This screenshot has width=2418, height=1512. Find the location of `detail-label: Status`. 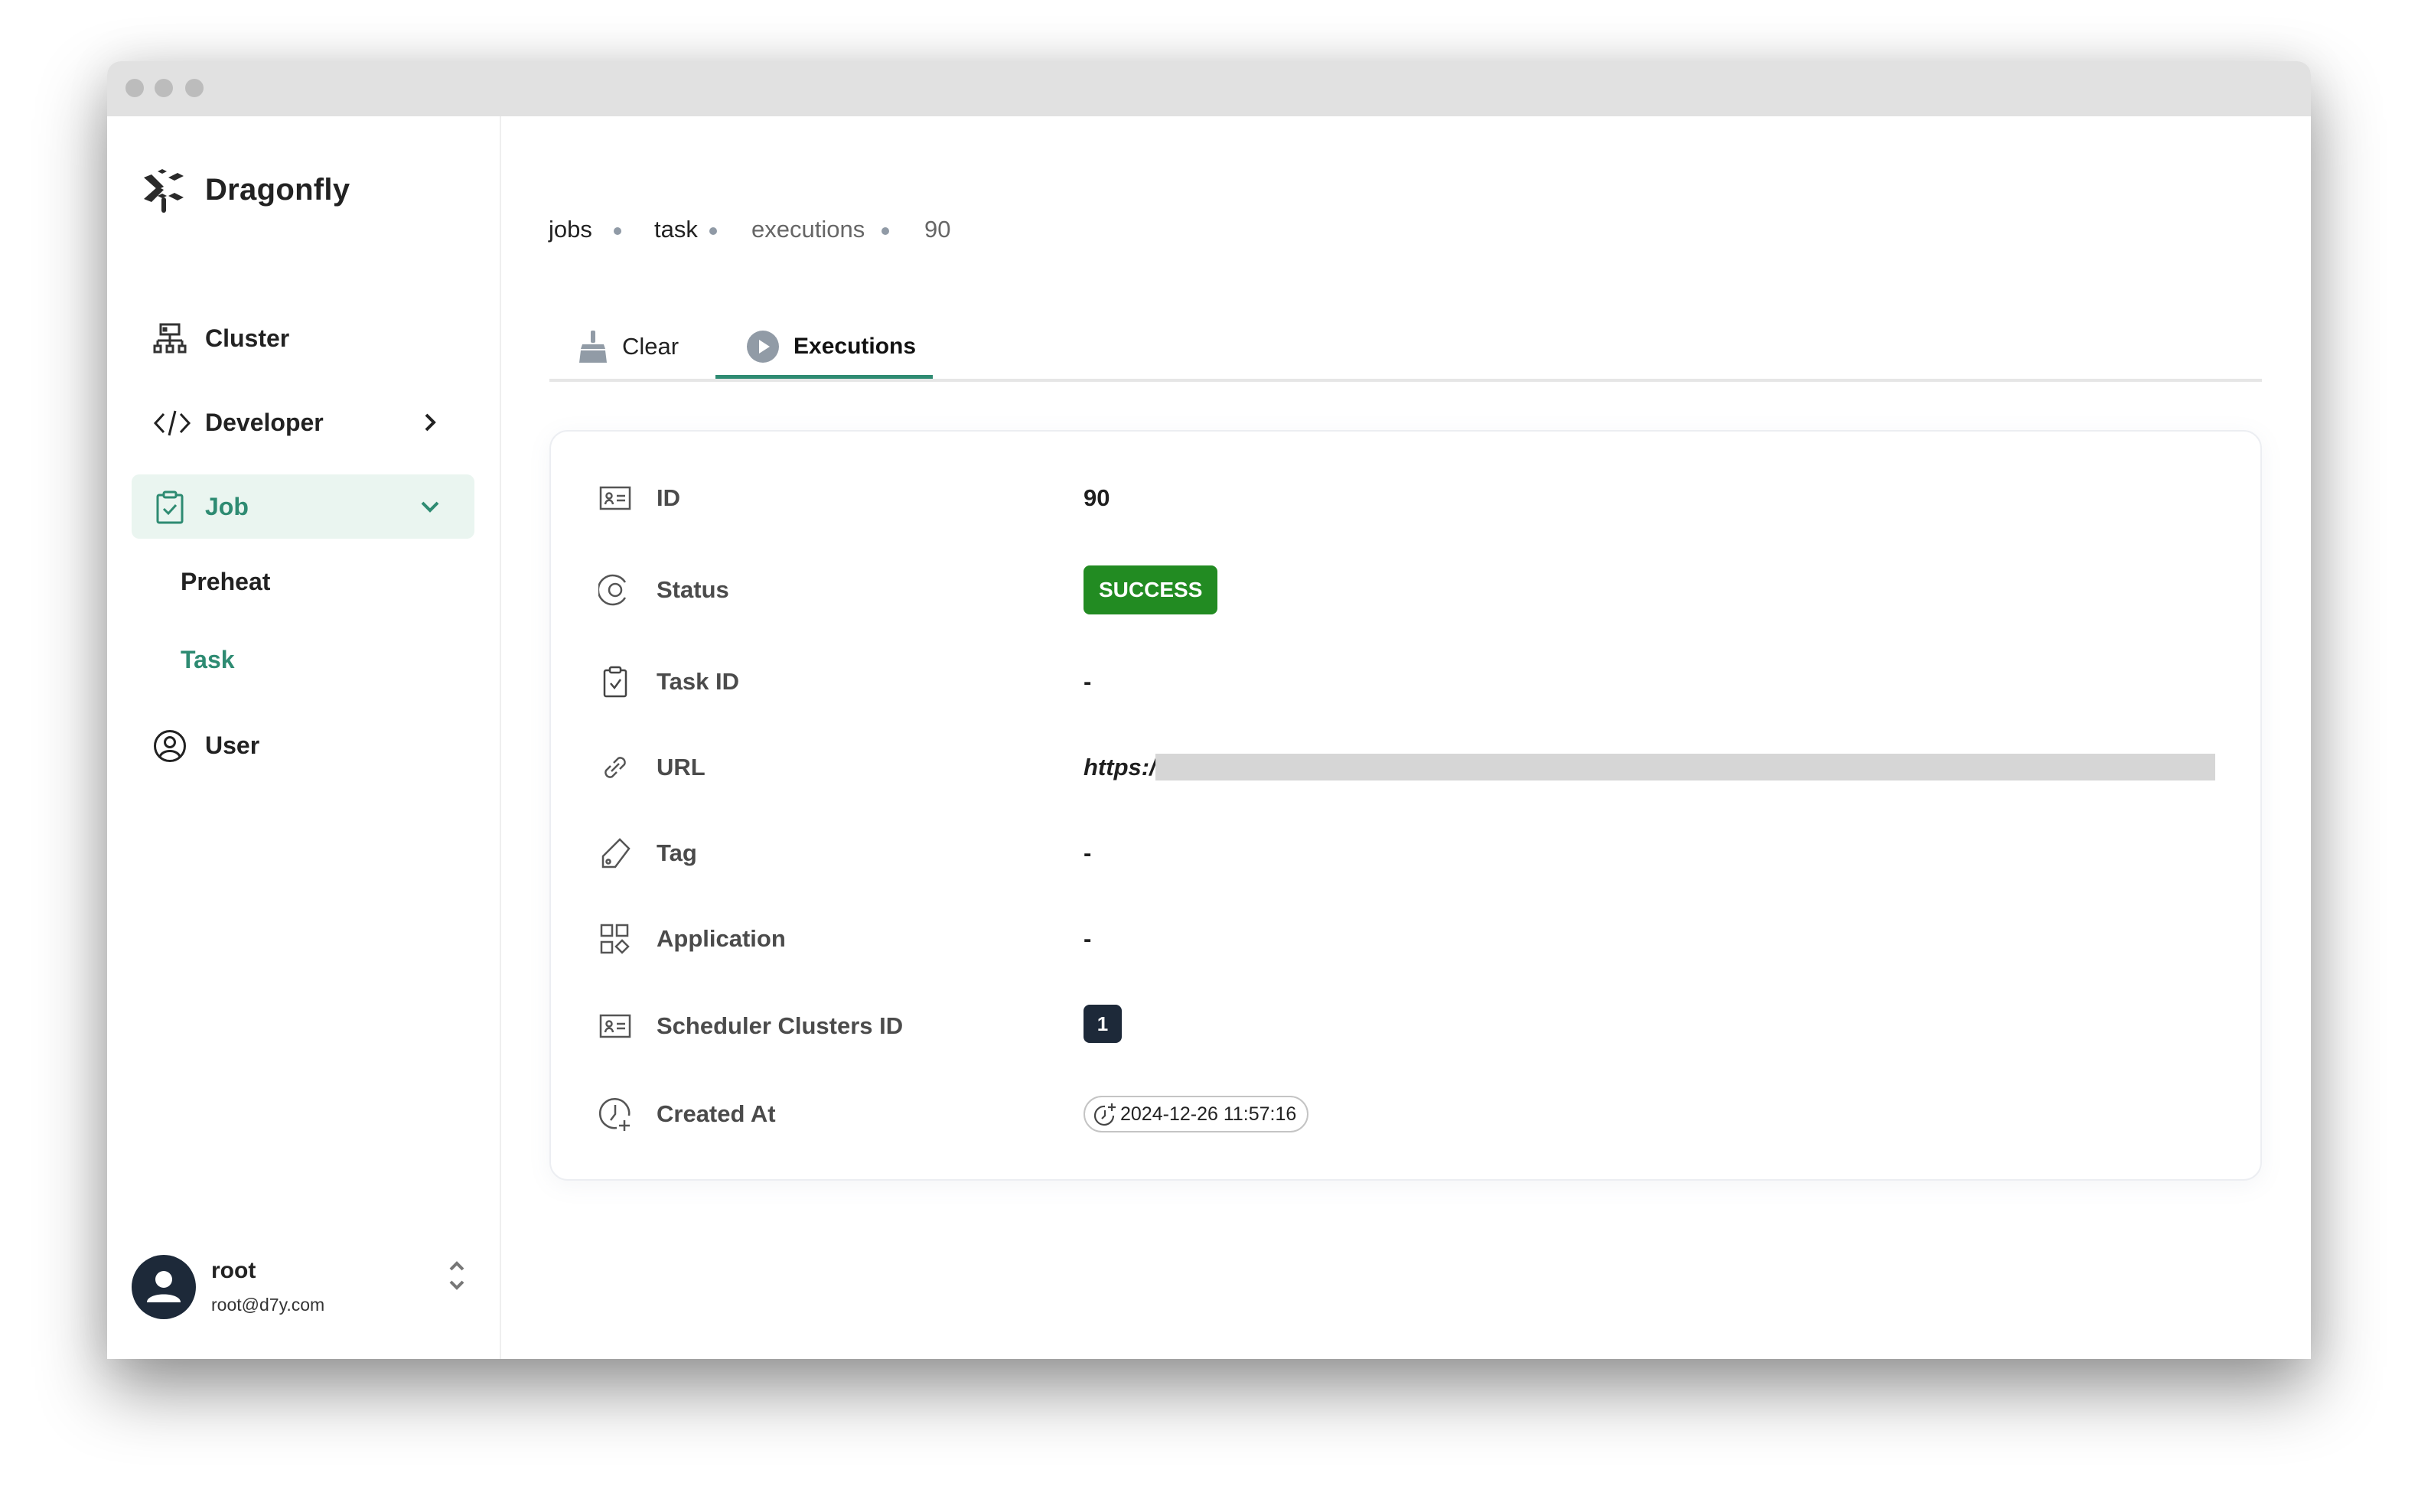

detail-label: Status is located at coordinates (693, 589).